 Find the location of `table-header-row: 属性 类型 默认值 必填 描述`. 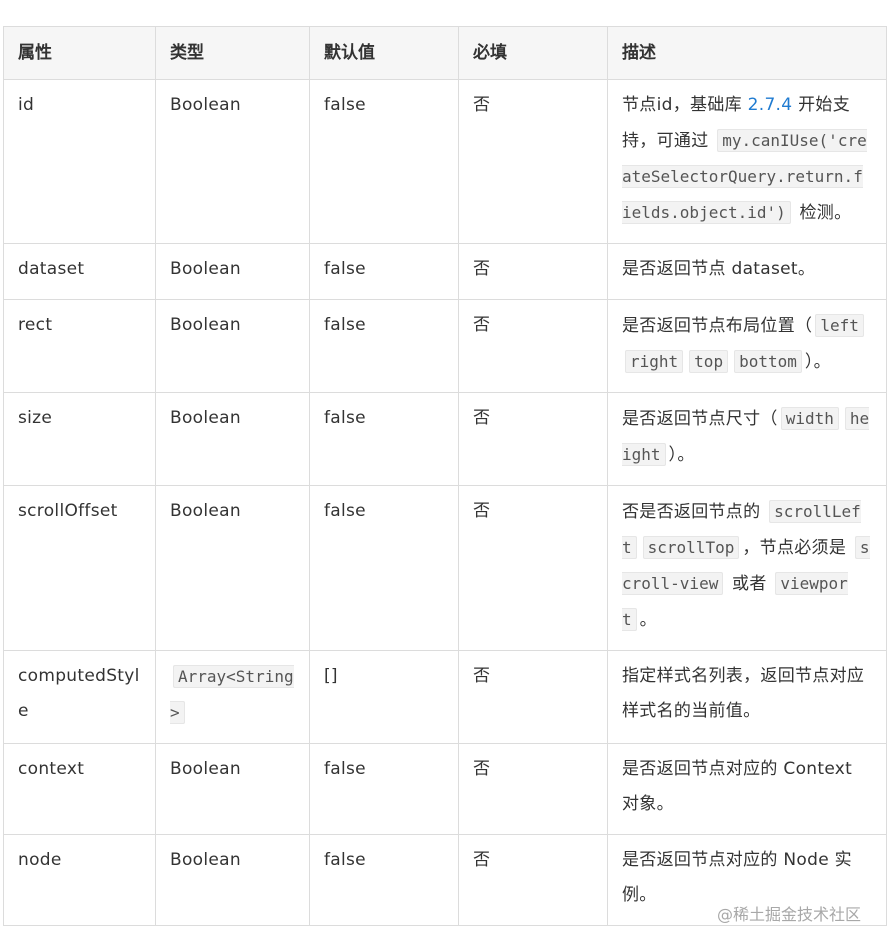

table-header-row: 属性 类型 默认值 必填 描述 is located at coordinates (445, 53).